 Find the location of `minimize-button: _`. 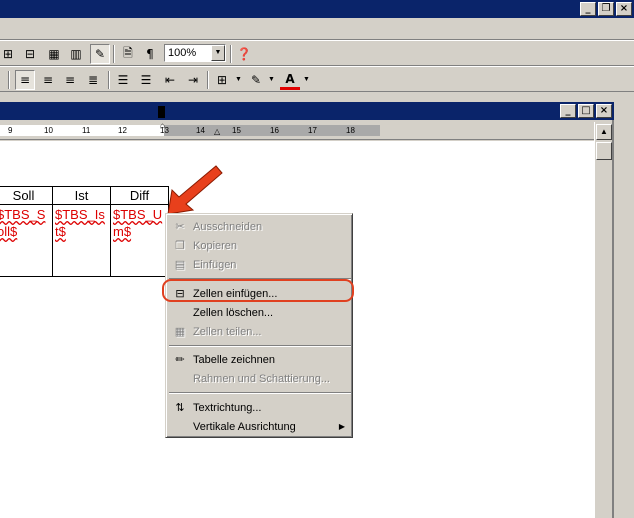

minimize-button: _ is located at coordinates (588, 9).